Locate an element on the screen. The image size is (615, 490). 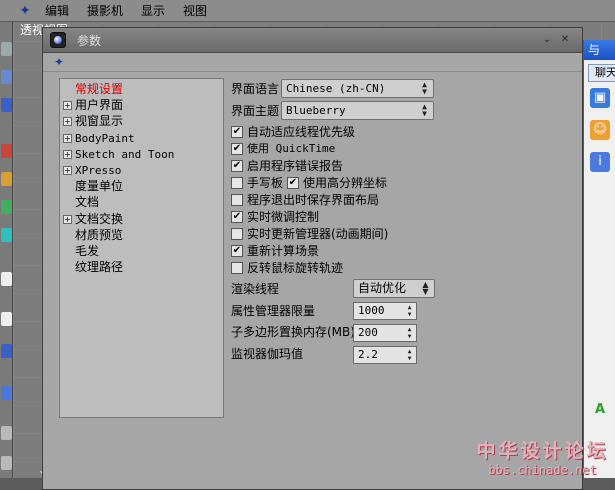
checkbox-row: ✔ 实时微调控制 is located at coordinates (275, 217).